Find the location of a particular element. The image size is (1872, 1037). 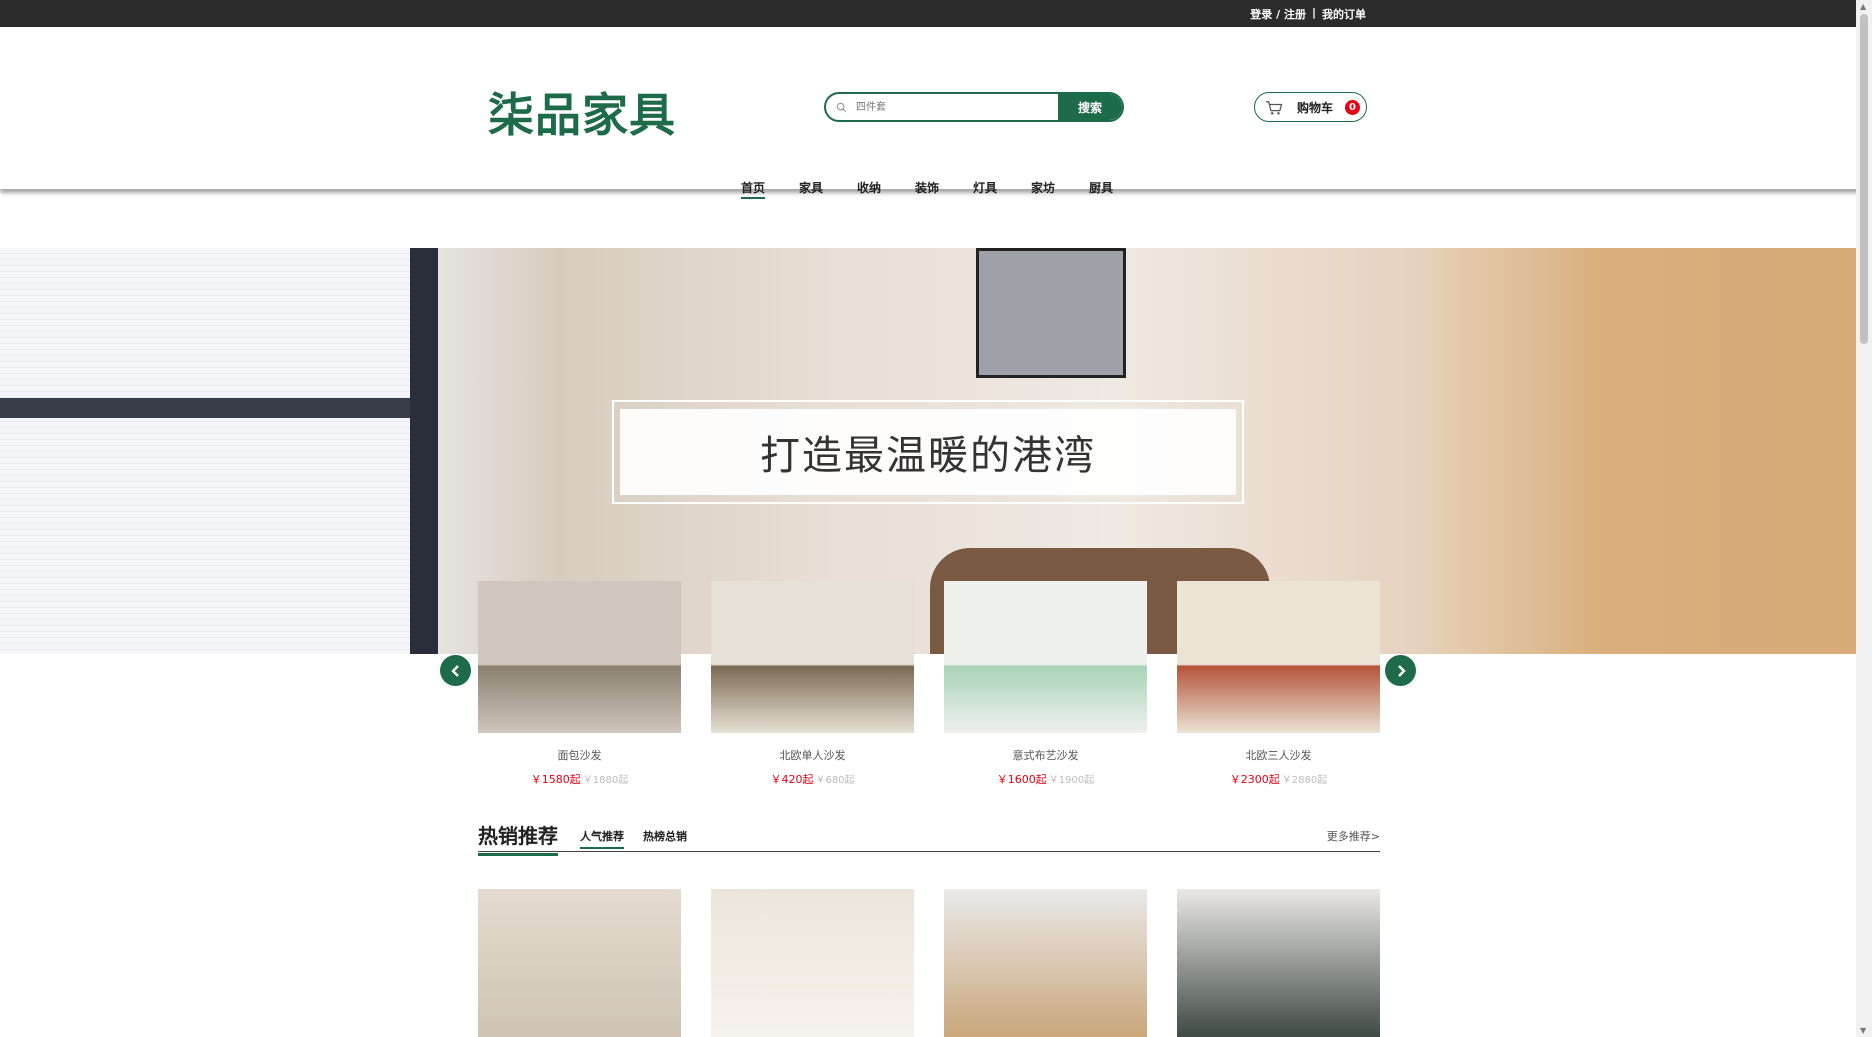

nav-item-decor: 装饰 is located at coordinates (944, 189).